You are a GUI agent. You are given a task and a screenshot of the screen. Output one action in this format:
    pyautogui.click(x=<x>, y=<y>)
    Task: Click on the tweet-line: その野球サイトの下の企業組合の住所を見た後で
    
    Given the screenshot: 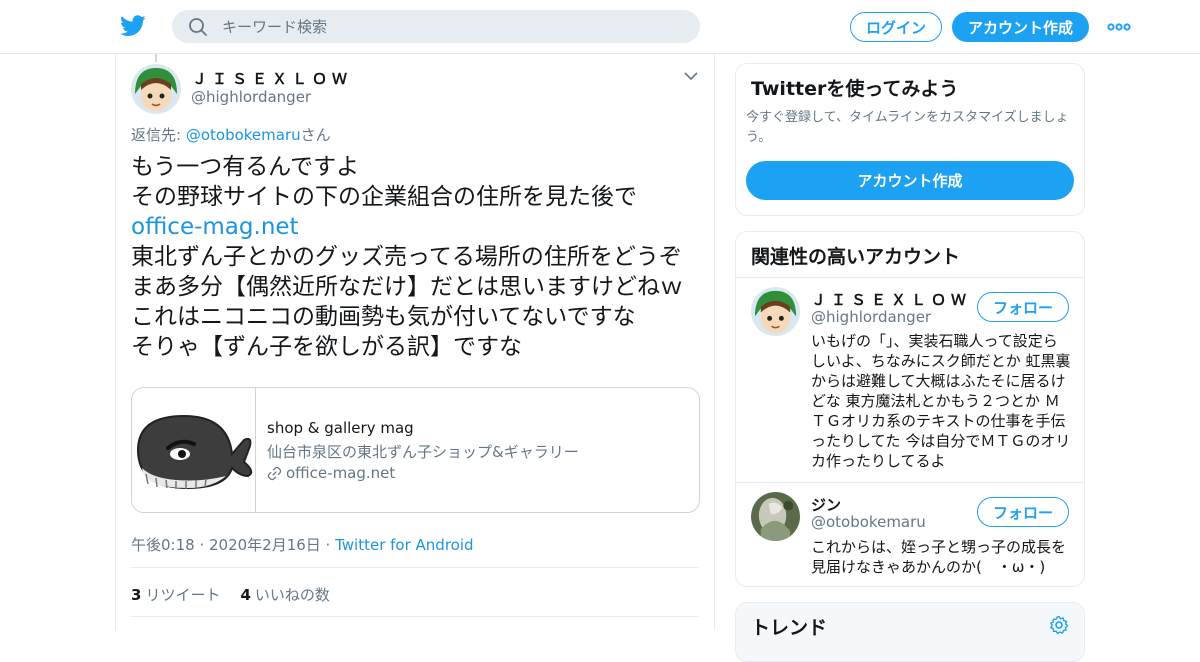 What is the action you would take?
    pyautogui.click(x=384, y=197)
    